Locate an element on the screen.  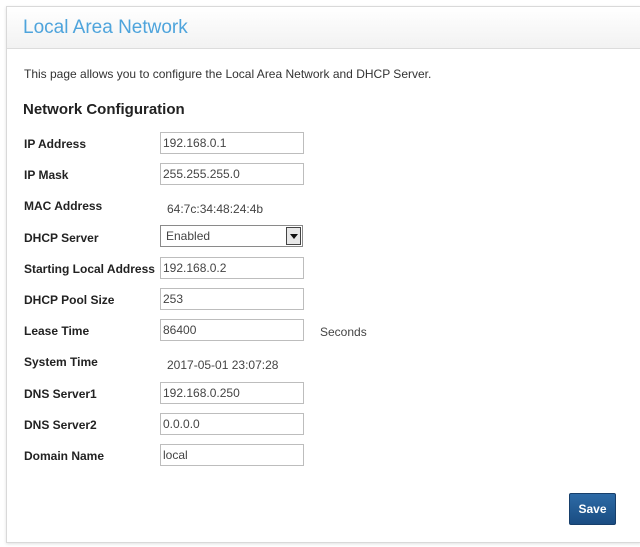
panel-header: Local Area Network is located at coordinates (323, 28).